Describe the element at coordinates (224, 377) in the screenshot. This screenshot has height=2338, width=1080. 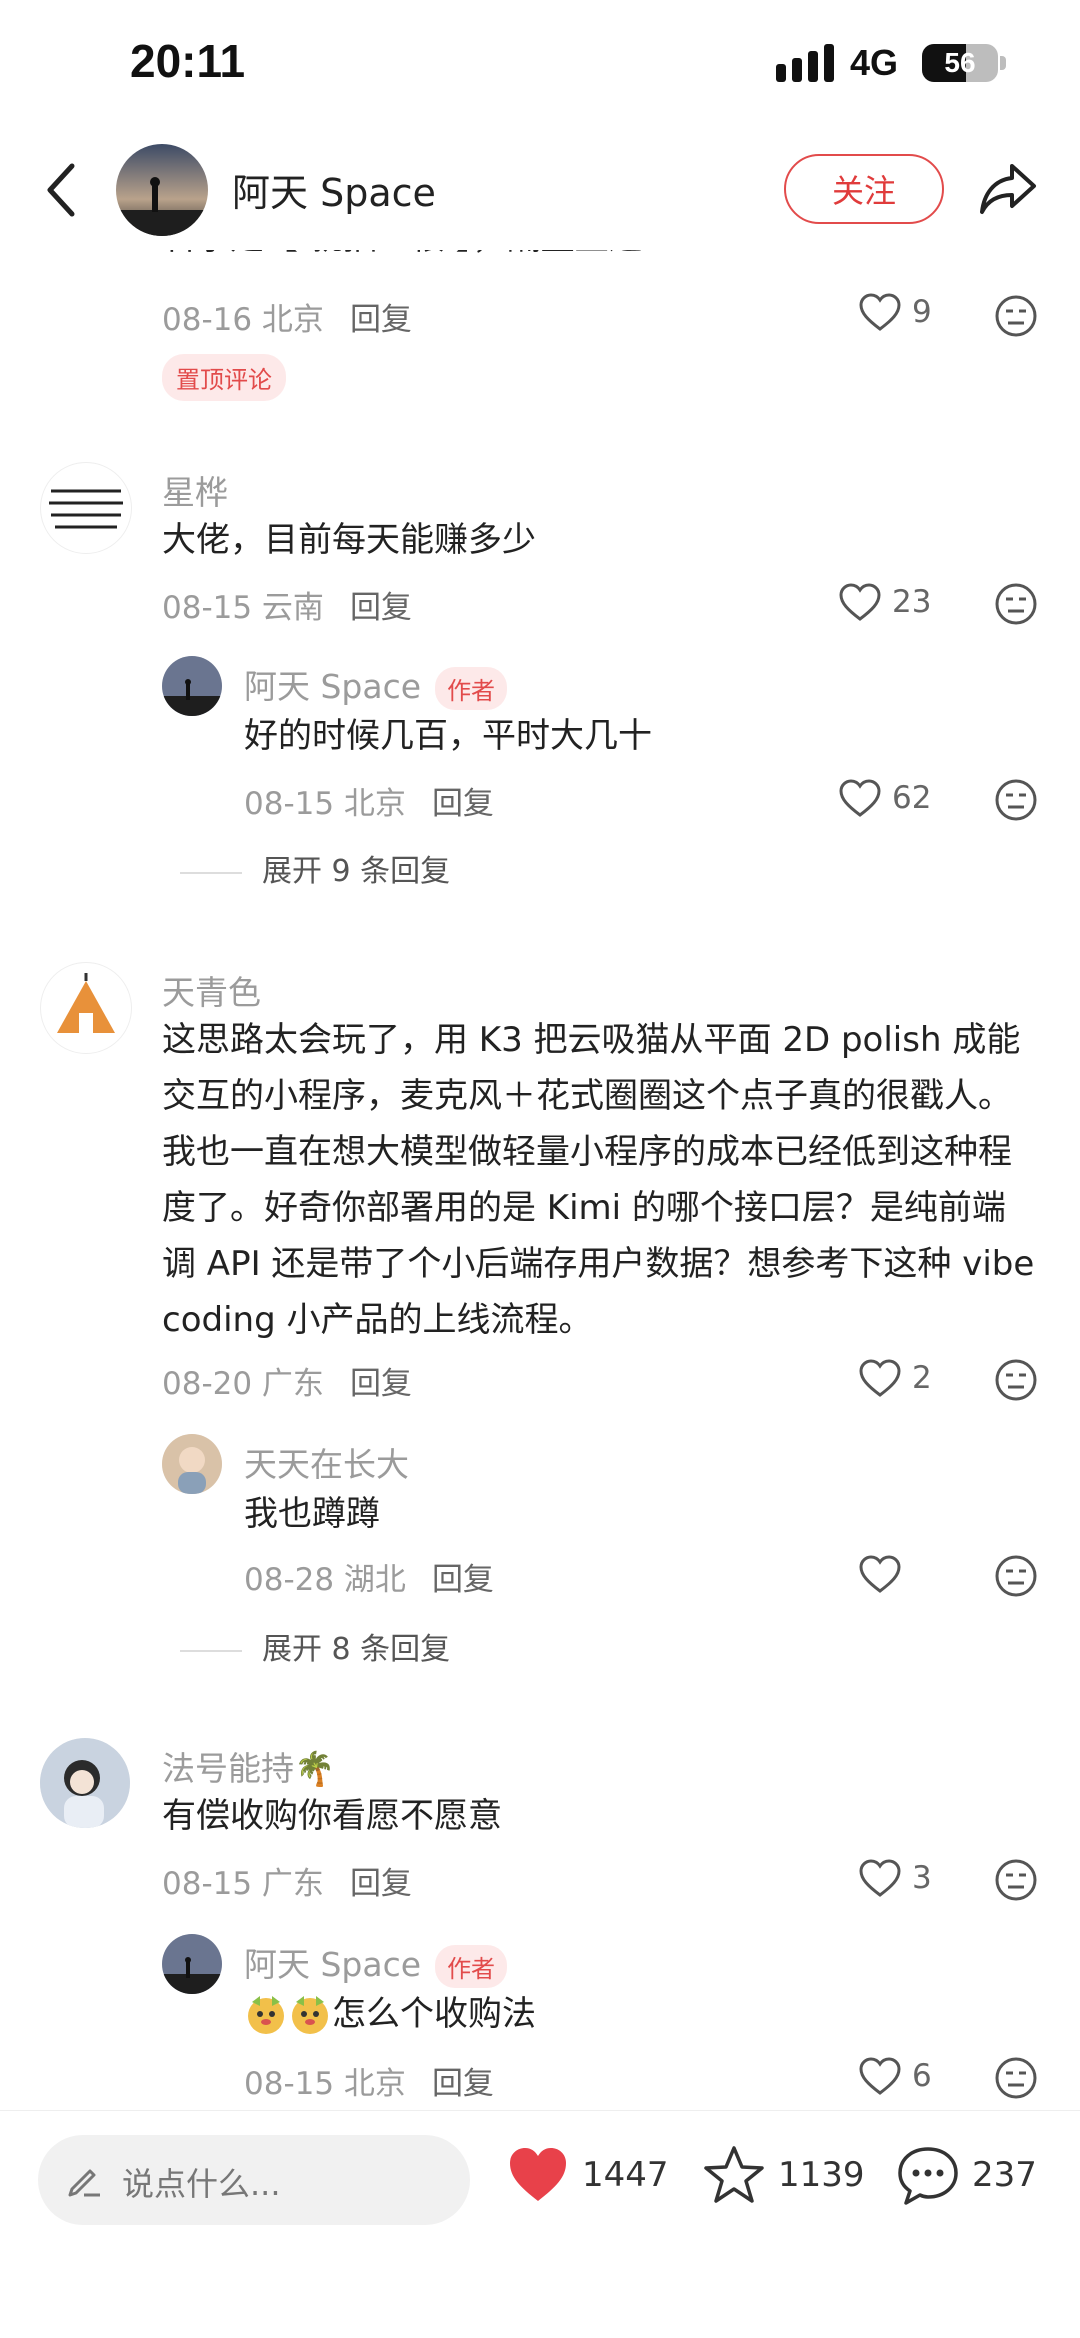
I see `pinned-badge: 置顶评论` at that location.